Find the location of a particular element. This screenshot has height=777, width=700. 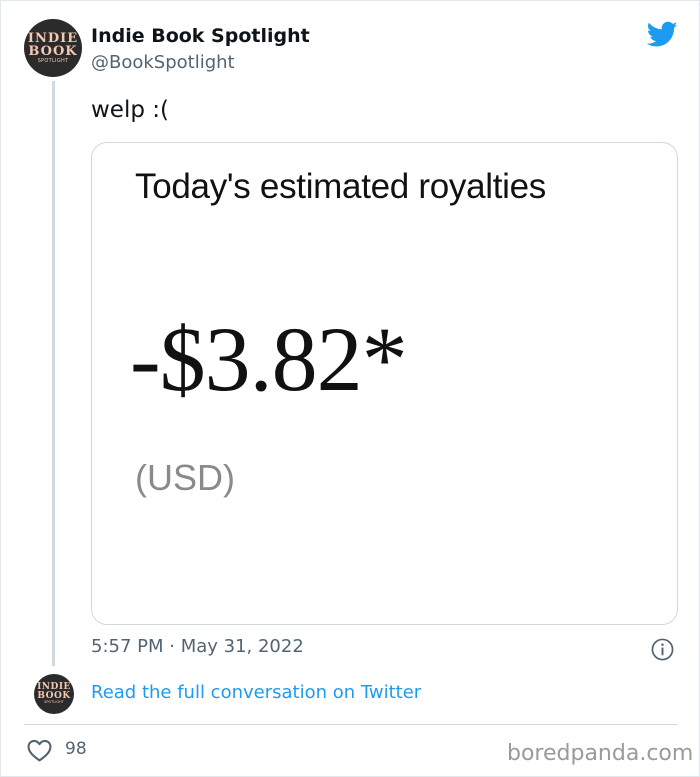

avatar-small-text-line3: SPOTLIGHT is located at coordinates (54, 702).